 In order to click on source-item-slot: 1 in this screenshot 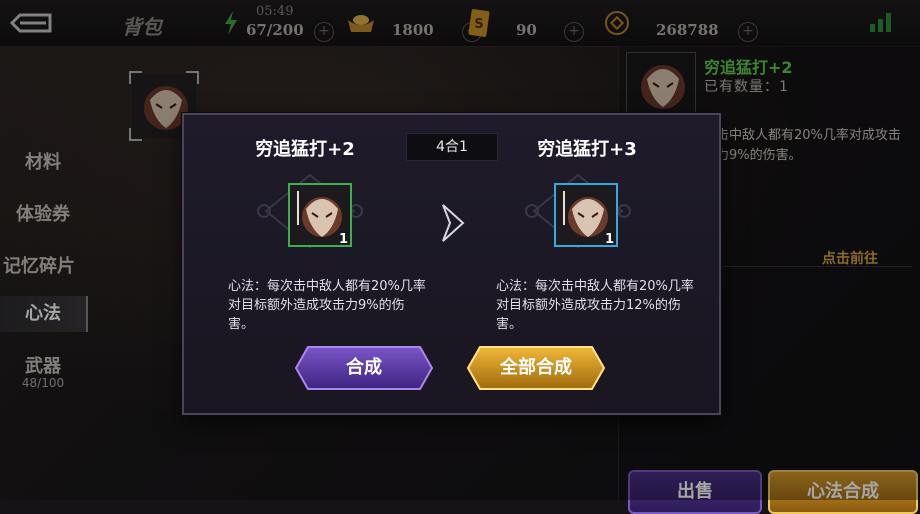, I will do `click(320, 215)`.